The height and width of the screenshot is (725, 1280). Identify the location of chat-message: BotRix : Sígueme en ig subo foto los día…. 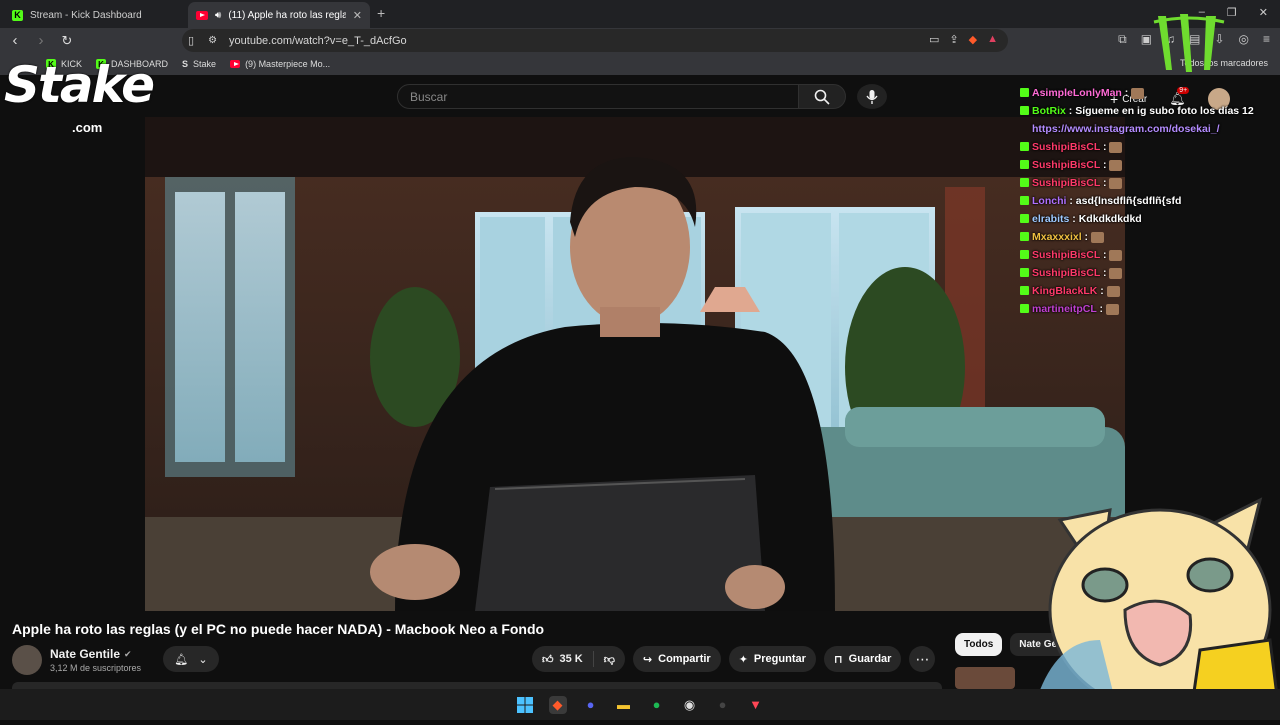
(1145, 120).